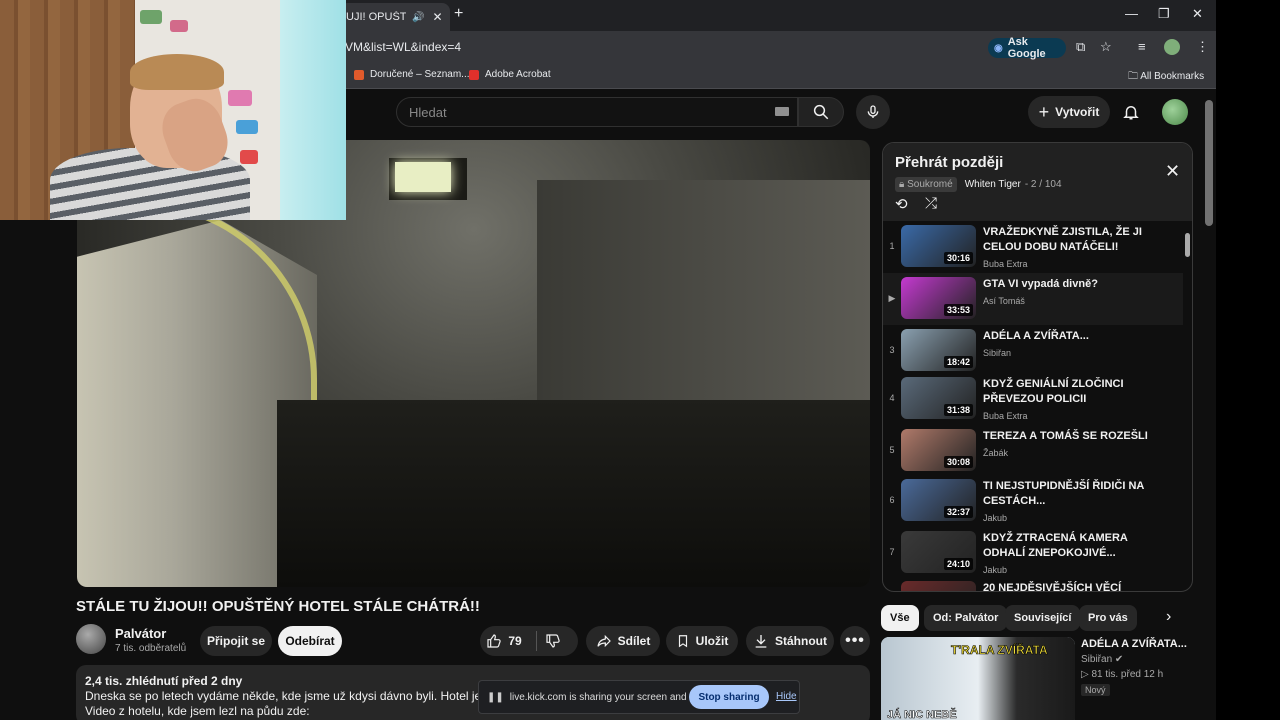  Describe the element at coordinates (395, 17) in the screenshot. I see `browser-tab: UJI! OPUŠTĚNÝ 🔊 ✕` at that location.